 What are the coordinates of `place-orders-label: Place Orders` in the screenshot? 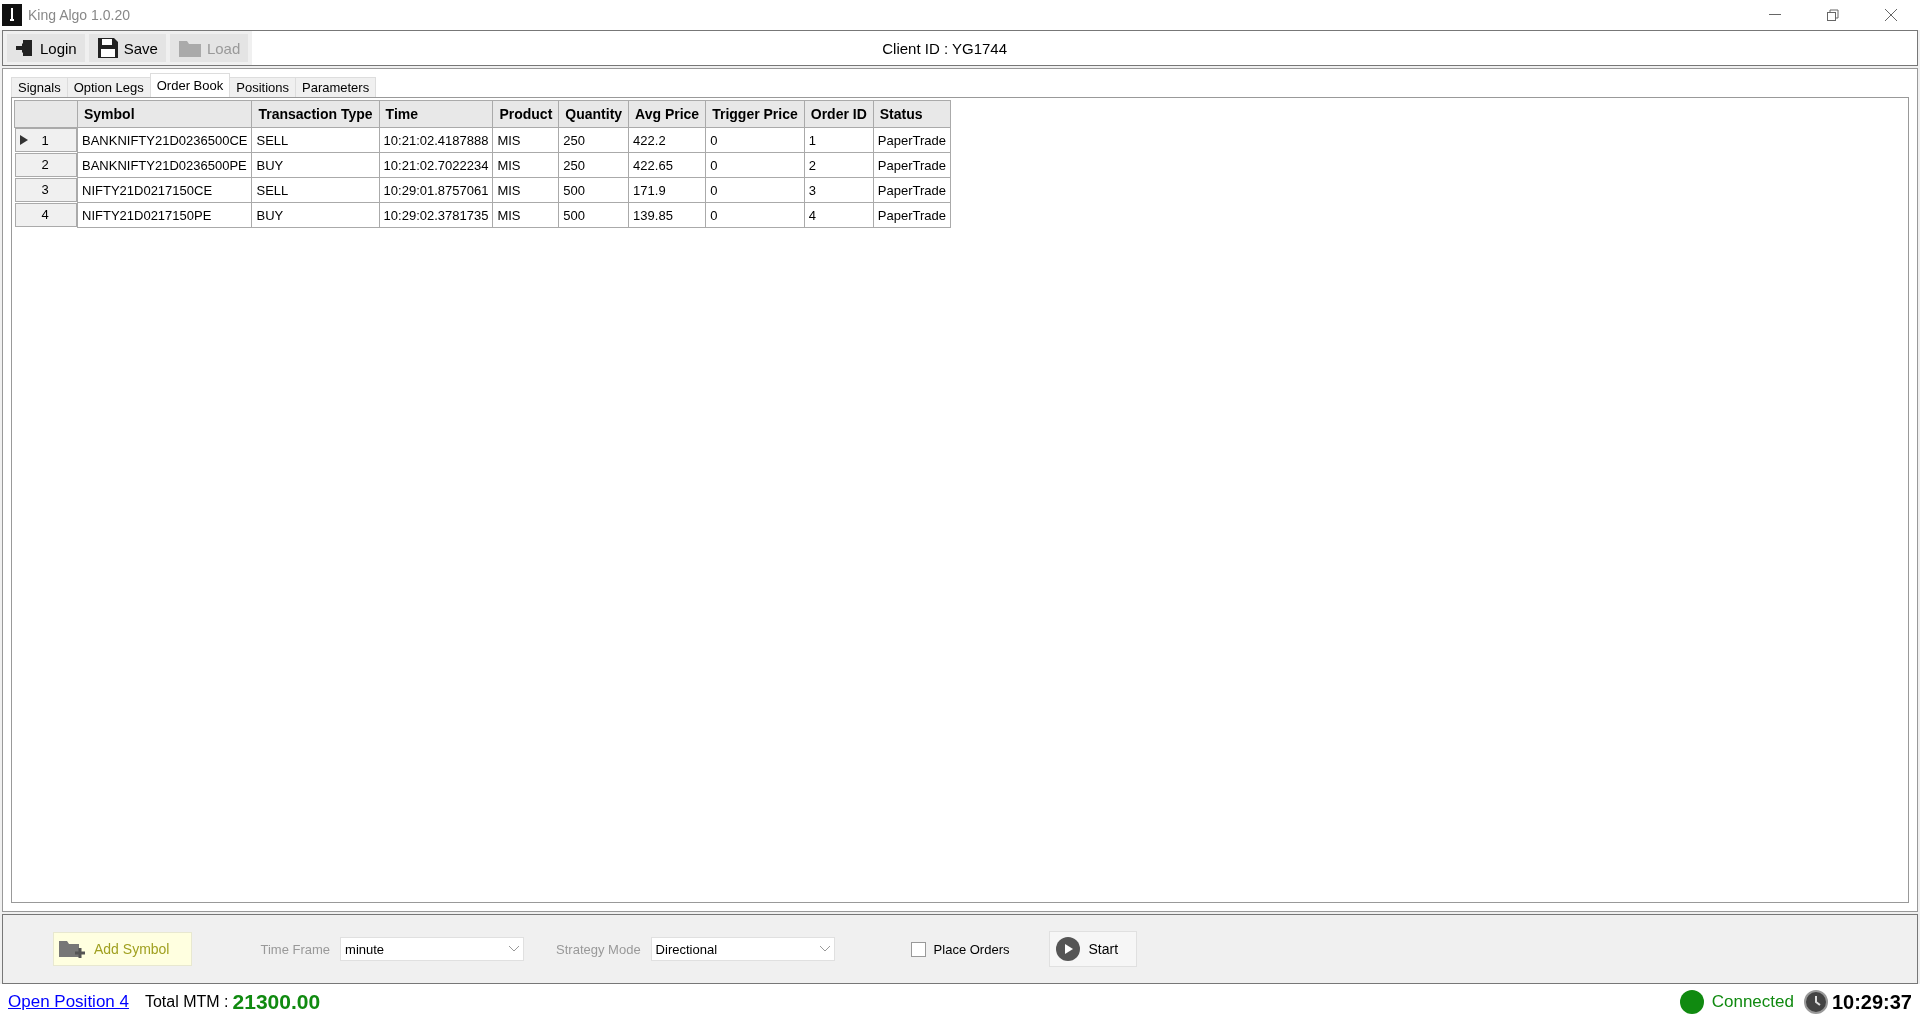 It's located at (971, 949).